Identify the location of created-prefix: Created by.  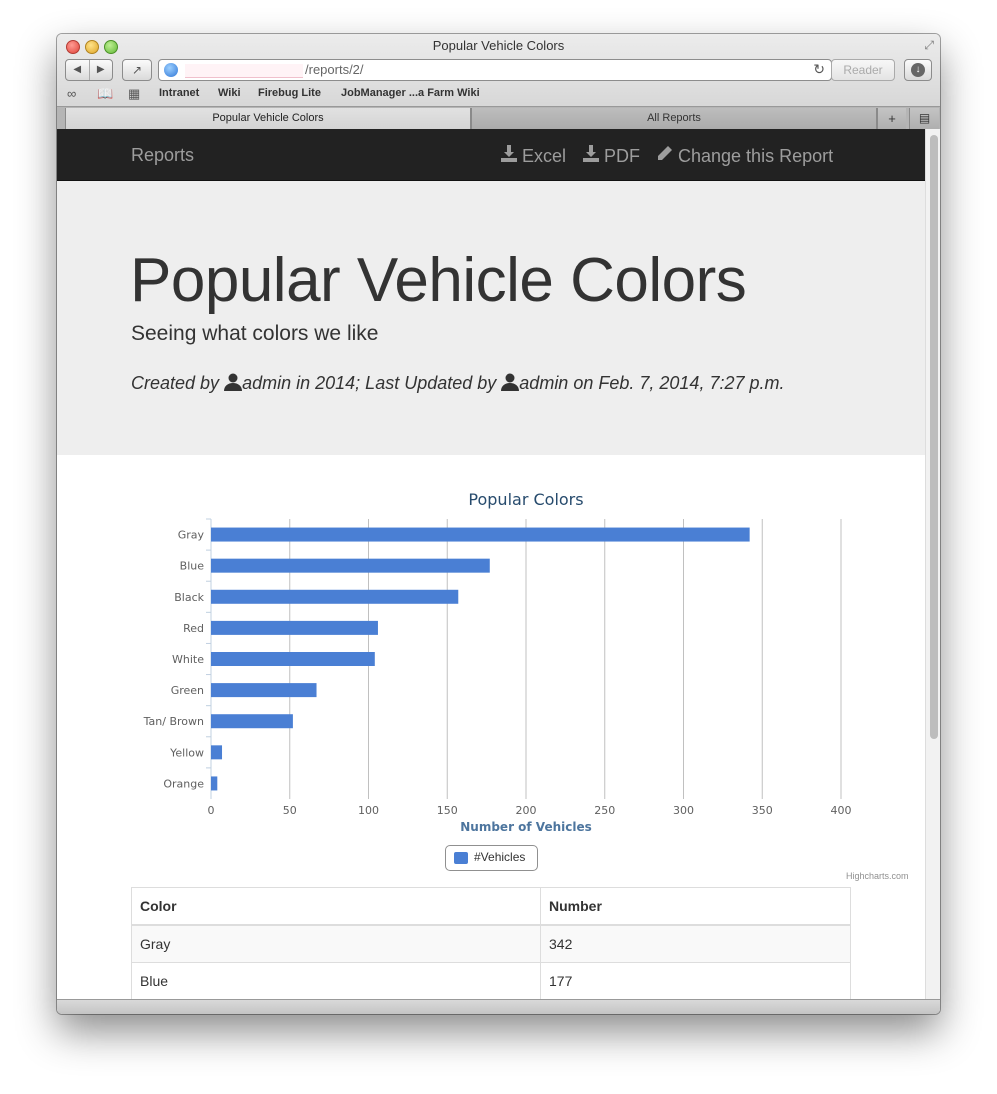
(175, 383).